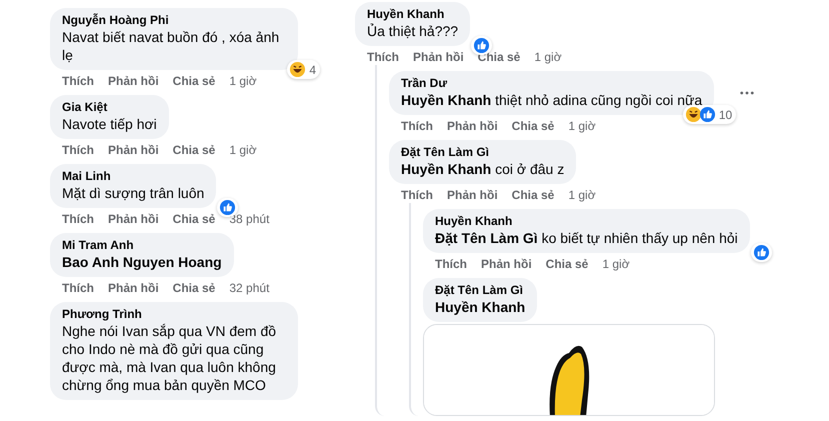 The height and width of the screenshot is (421, 829). Describe the element at coordinates (482, 169) in the screenshot. I see `comment-text: Huyền Khanh coi ở đâu z` at that location.